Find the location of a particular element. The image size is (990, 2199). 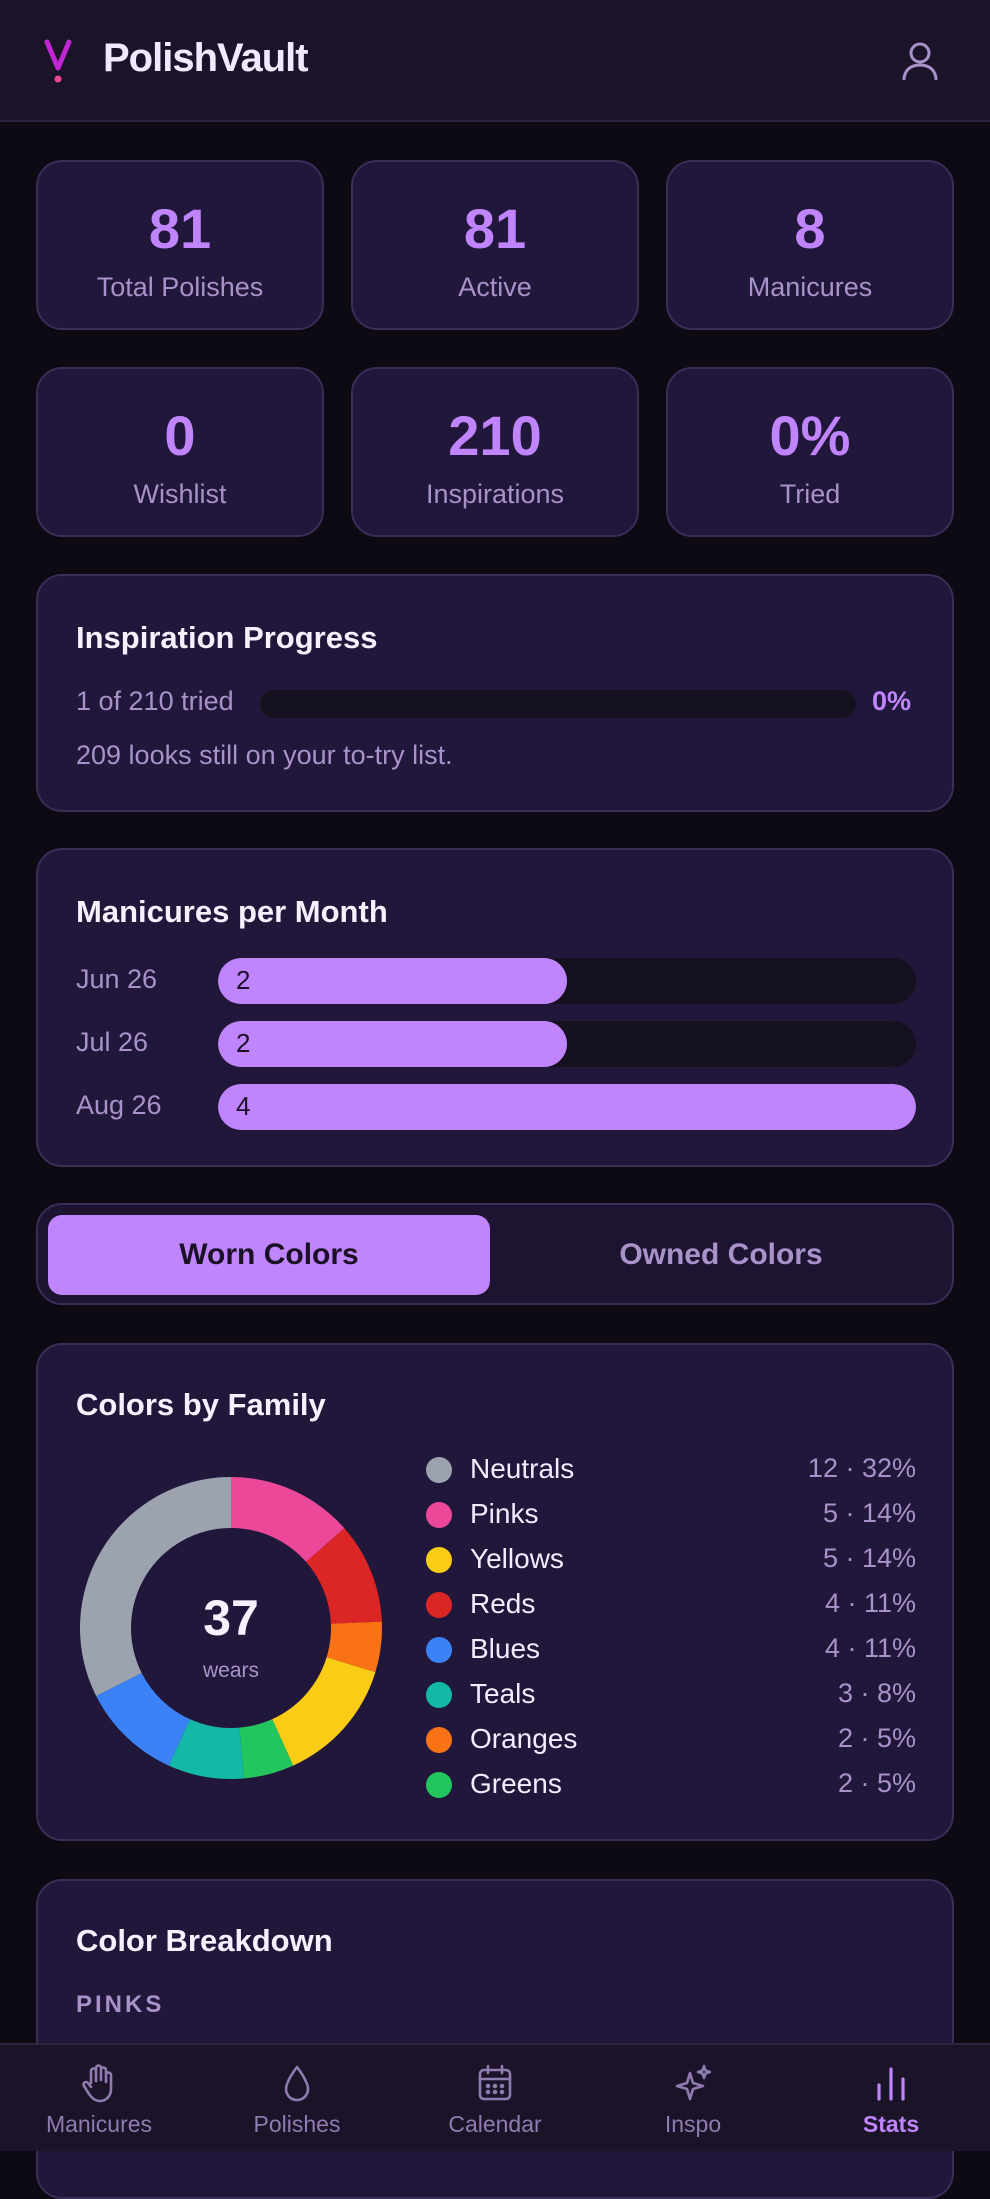

month-bar: 4 is located at coordinates (567, 1107).